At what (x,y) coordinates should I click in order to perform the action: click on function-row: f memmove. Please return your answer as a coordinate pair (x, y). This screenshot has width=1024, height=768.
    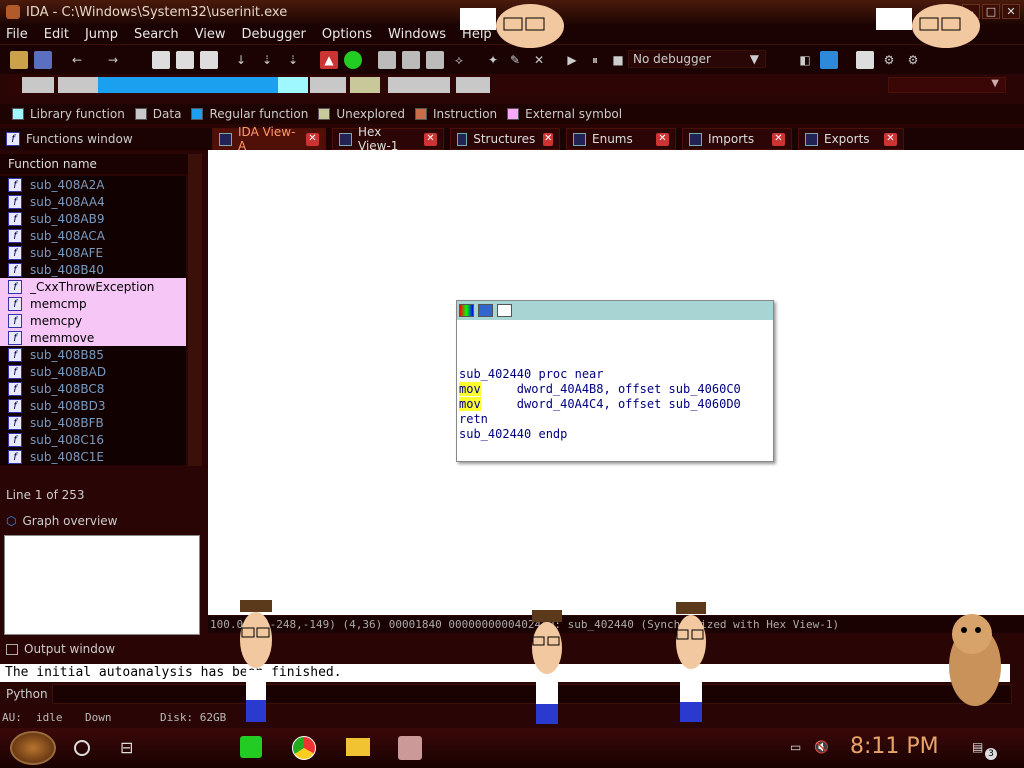
    Looking at the image, I should click on (93, 337).